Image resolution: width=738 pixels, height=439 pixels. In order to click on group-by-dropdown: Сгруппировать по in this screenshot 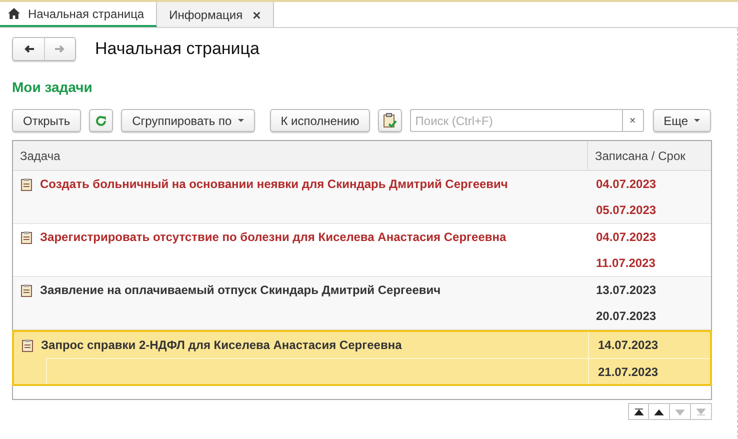, I will do `click(188, 120)`.